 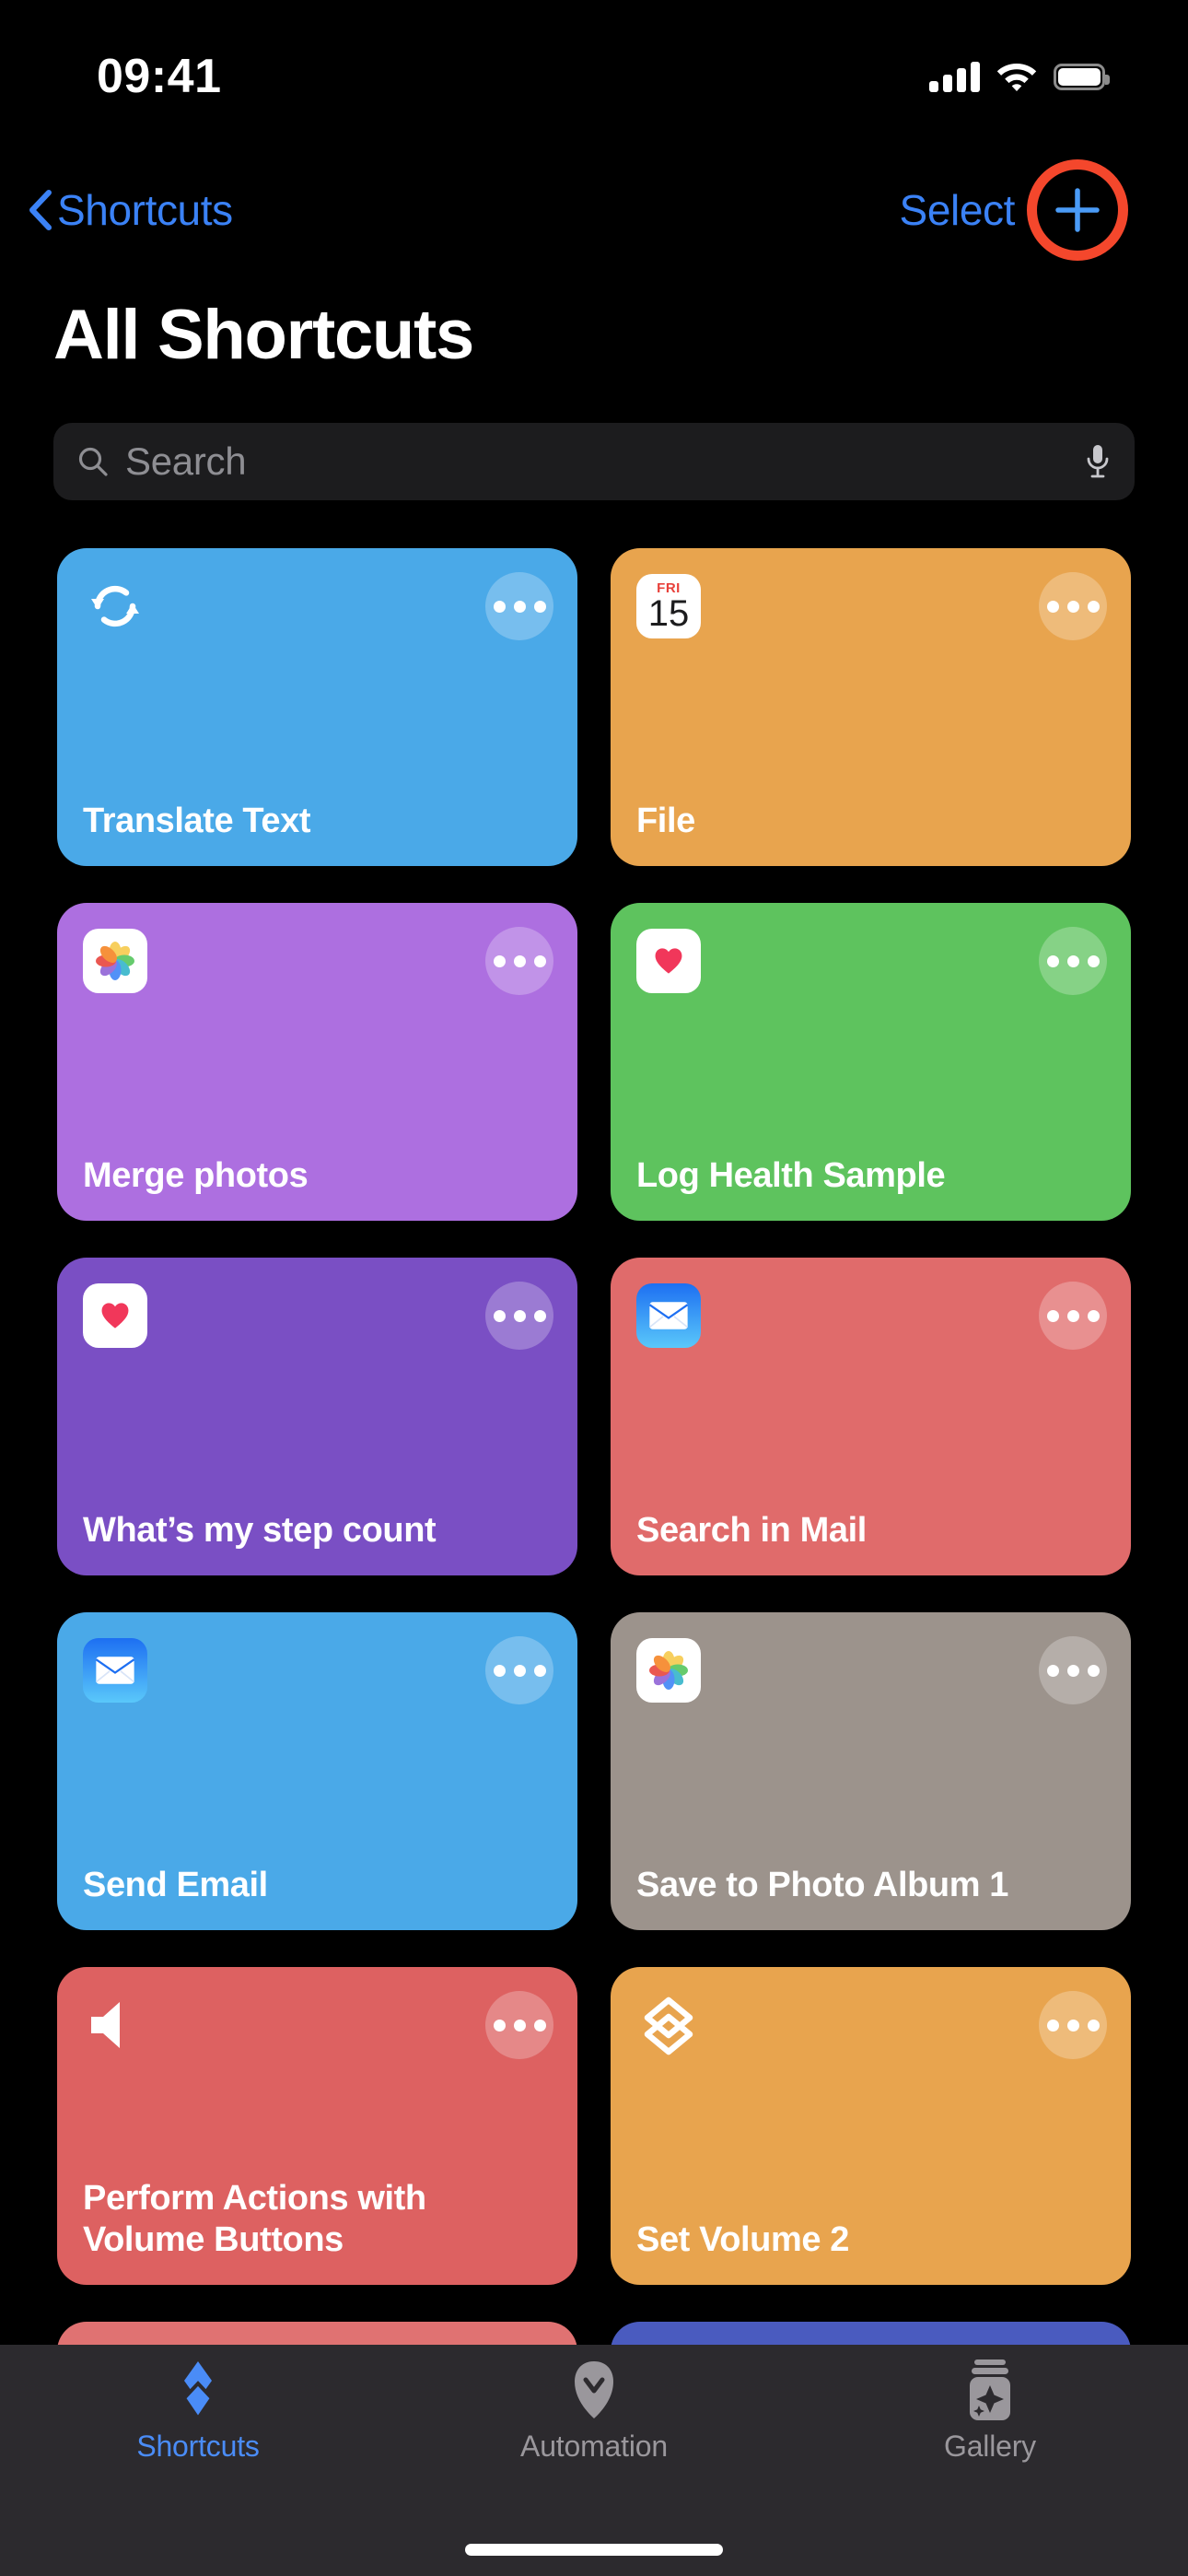 I want to click on tab-gallery: Gallery, so click(x=990, y=2410).